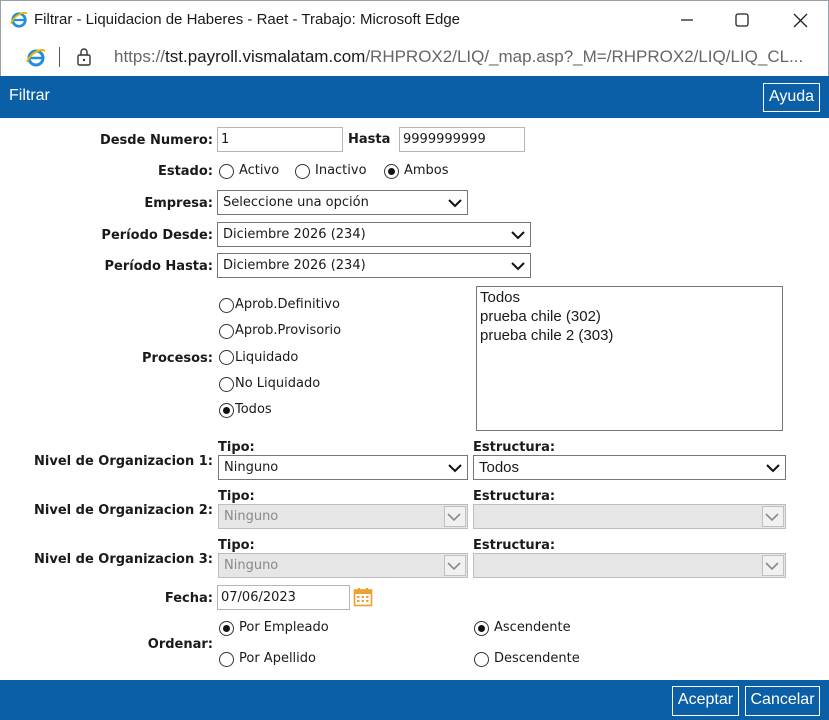  What do you see at coordinates (123, 461) in the screenshot?
I see `nivel-1-label: Nivel de Organizacion 1:` at bounding box center [123, 461].